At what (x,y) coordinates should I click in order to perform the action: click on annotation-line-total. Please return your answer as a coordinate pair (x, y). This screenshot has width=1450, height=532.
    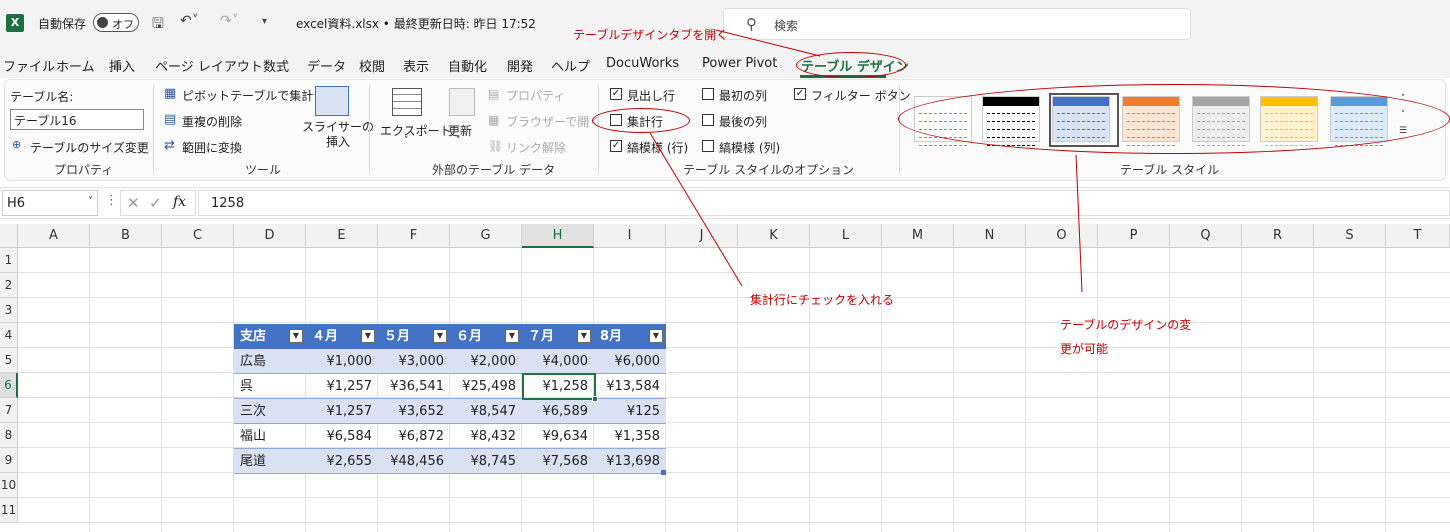
    Looking at the image, I should click on (696, 209).